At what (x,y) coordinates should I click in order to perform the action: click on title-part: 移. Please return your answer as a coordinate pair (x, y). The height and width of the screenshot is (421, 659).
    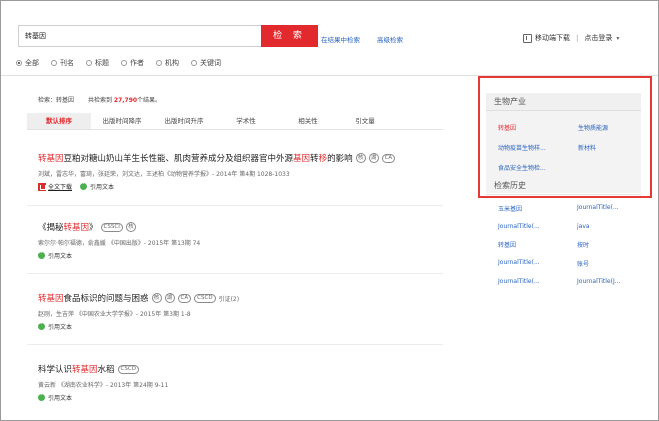
    Looking at the image, I should click on (323, 159).